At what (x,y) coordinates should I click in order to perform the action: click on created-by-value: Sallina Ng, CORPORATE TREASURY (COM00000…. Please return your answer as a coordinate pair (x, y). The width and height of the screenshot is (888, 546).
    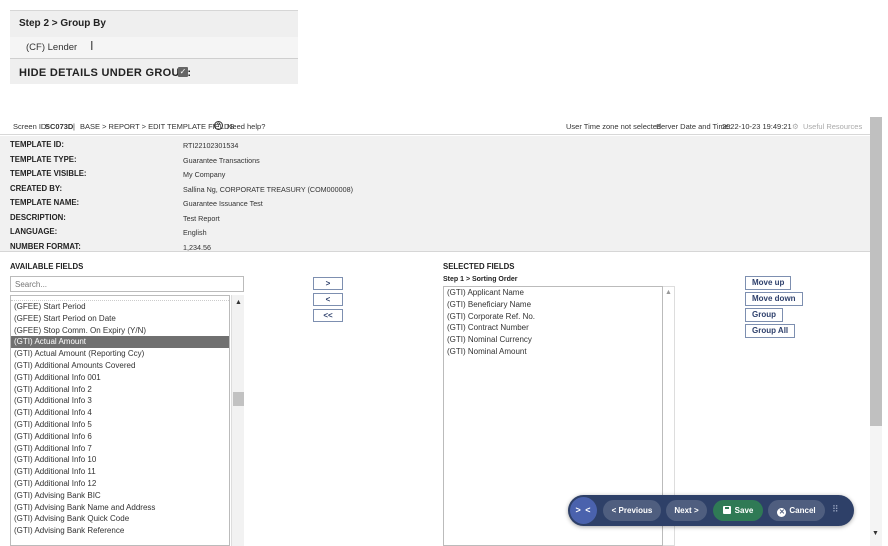
    Looking at the image, I should click on (268, 189).